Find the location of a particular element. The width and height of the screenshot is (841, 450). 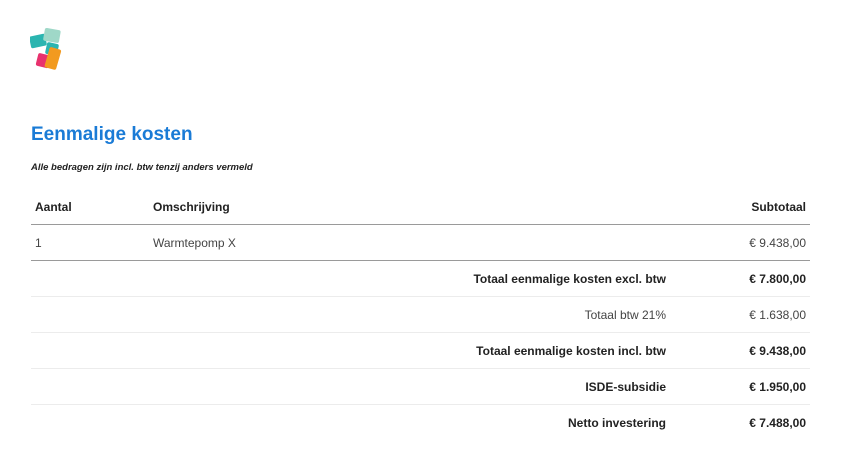

summary-row-subsidy: ISDE-subsidie € 1.950,00 is located at coordinates (420, 387).